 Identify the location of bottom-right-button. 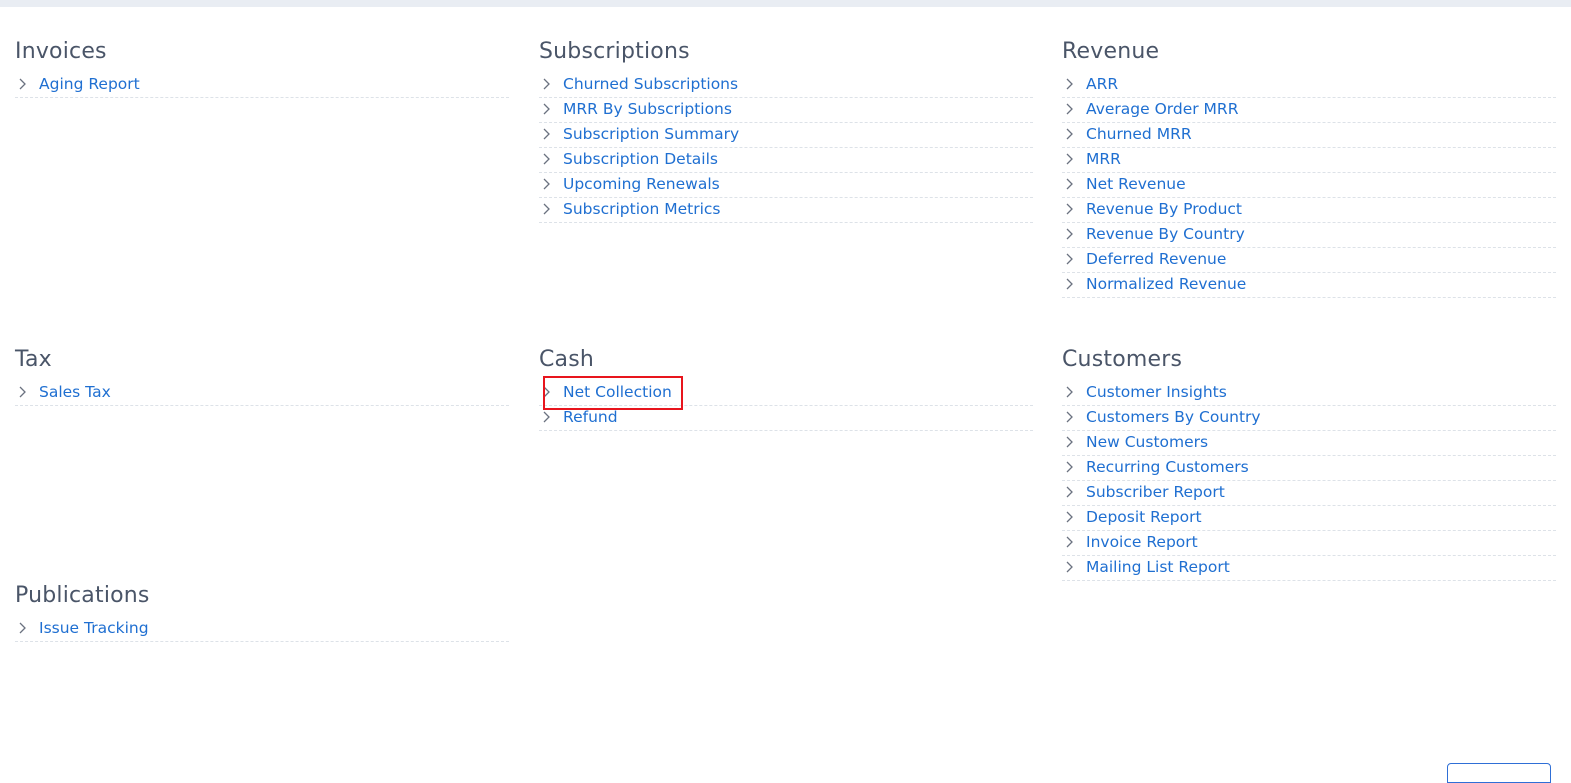
(1499, 773).